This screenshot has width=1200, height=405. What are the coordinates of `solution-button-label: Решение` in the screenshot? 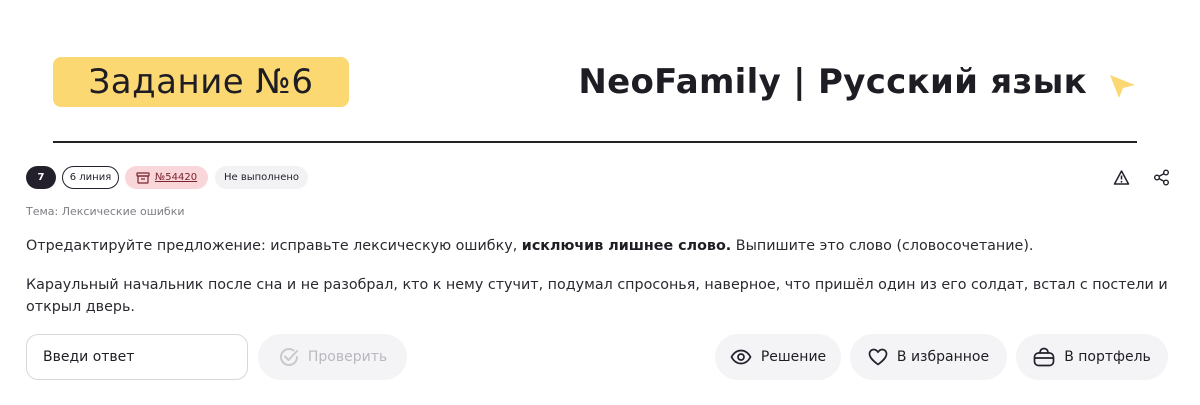 It's located at (793, 357).